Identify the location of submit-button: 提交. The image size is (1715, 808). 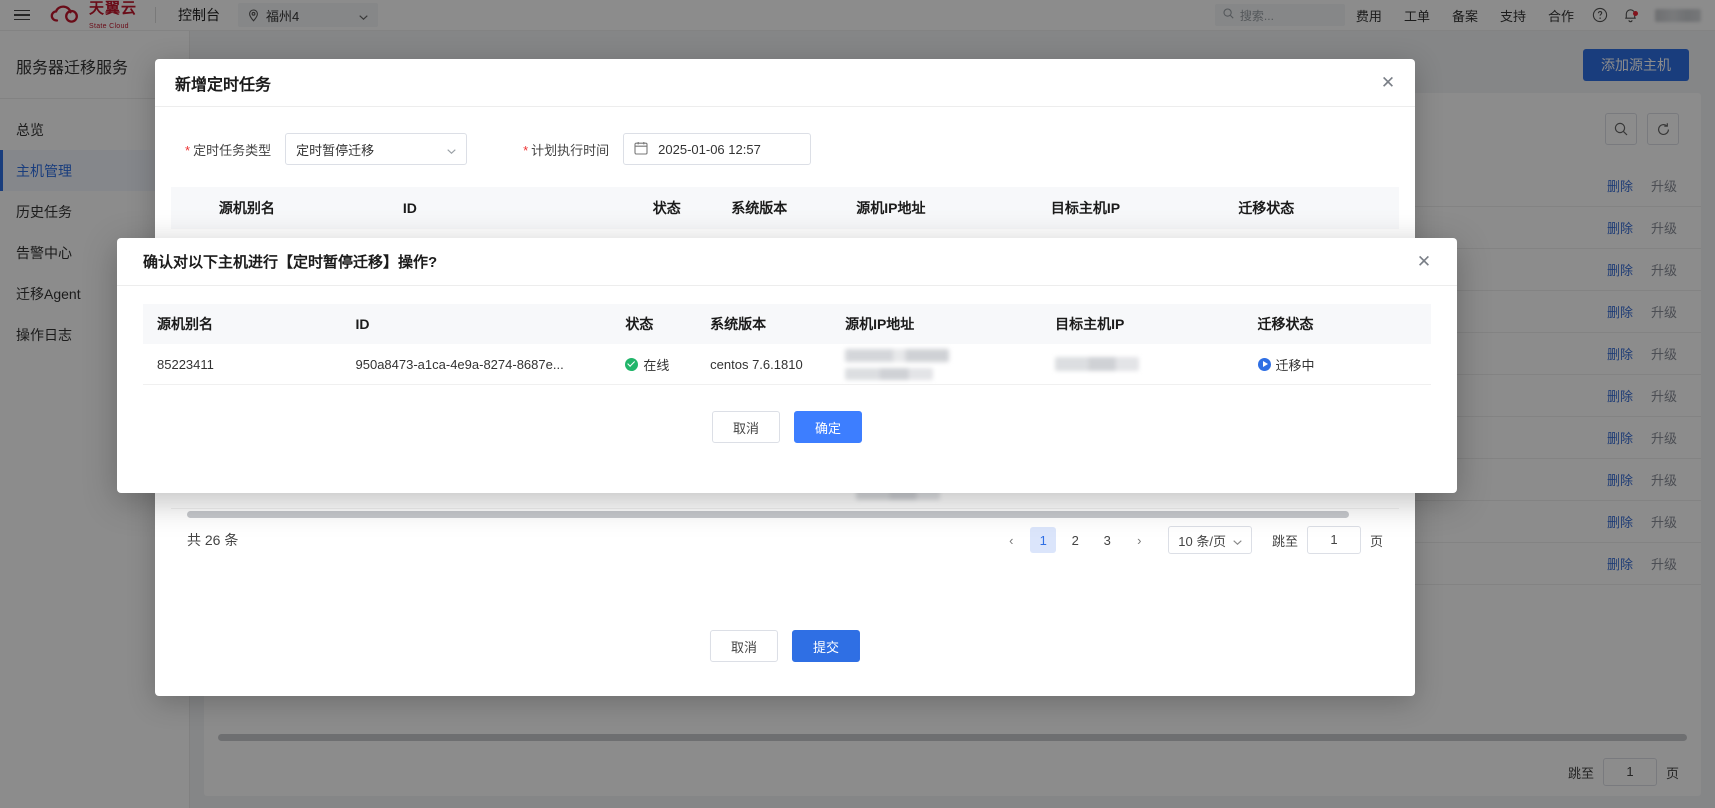
(826, 646).